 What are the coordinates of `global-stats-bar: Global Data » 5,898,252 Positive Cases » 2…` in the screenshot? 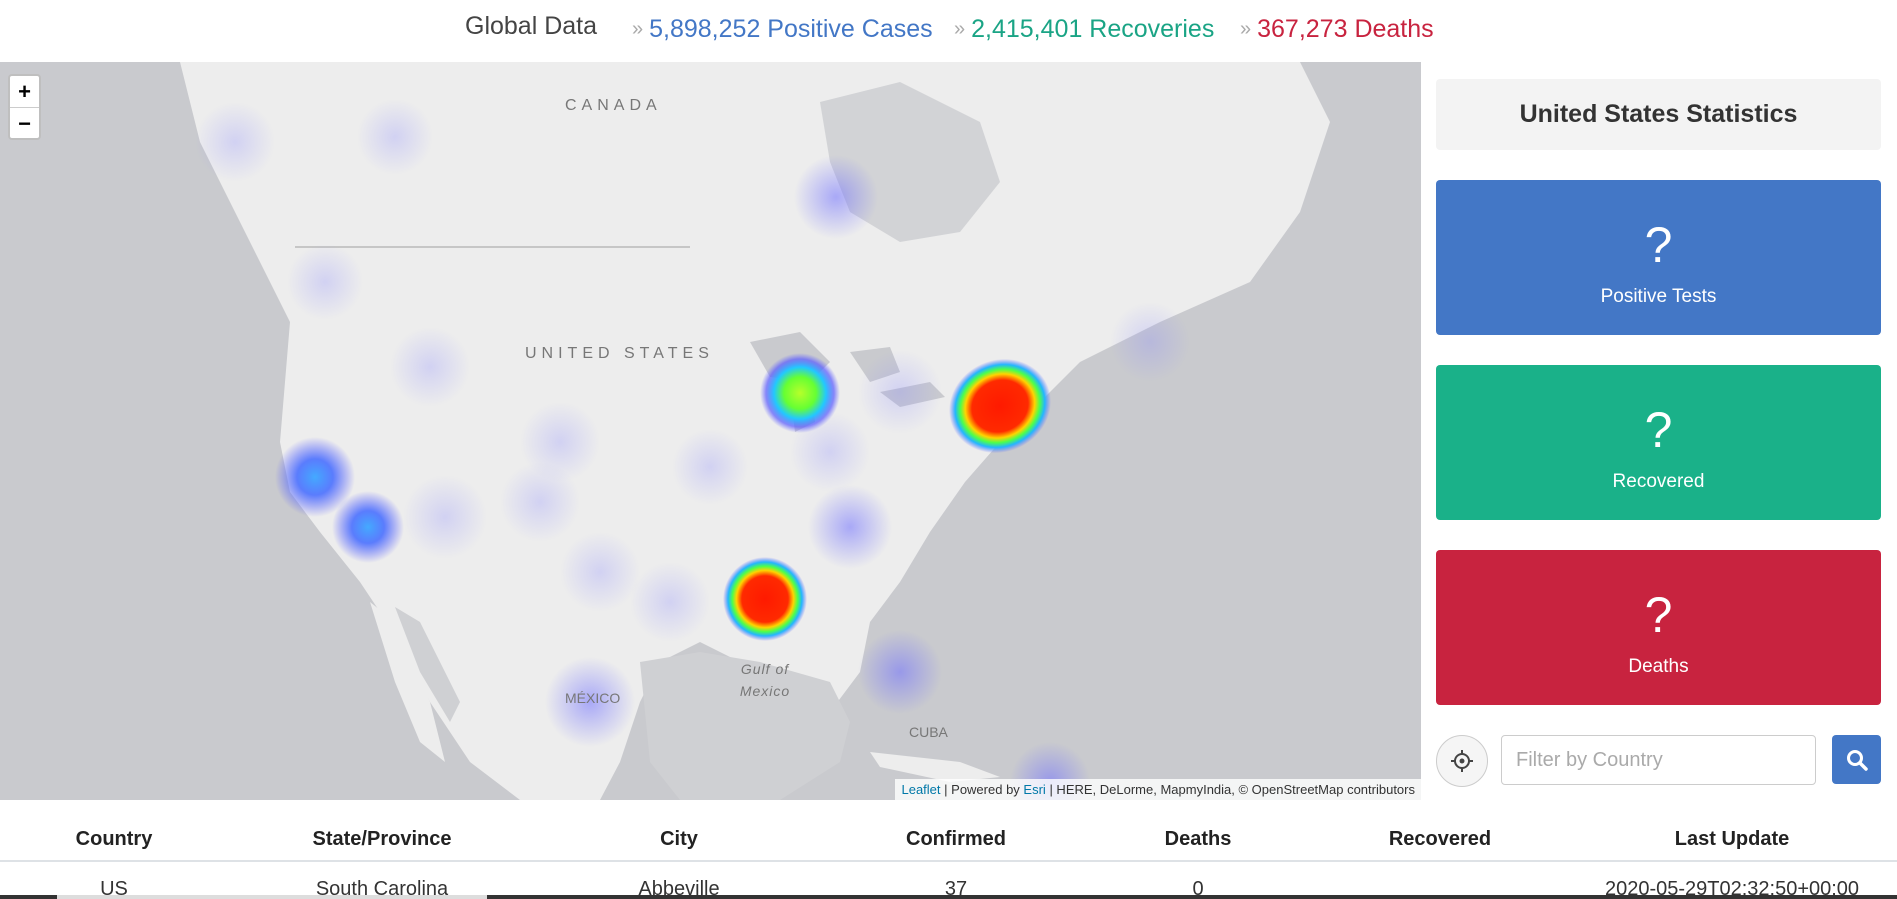 It's located at (948, 31).